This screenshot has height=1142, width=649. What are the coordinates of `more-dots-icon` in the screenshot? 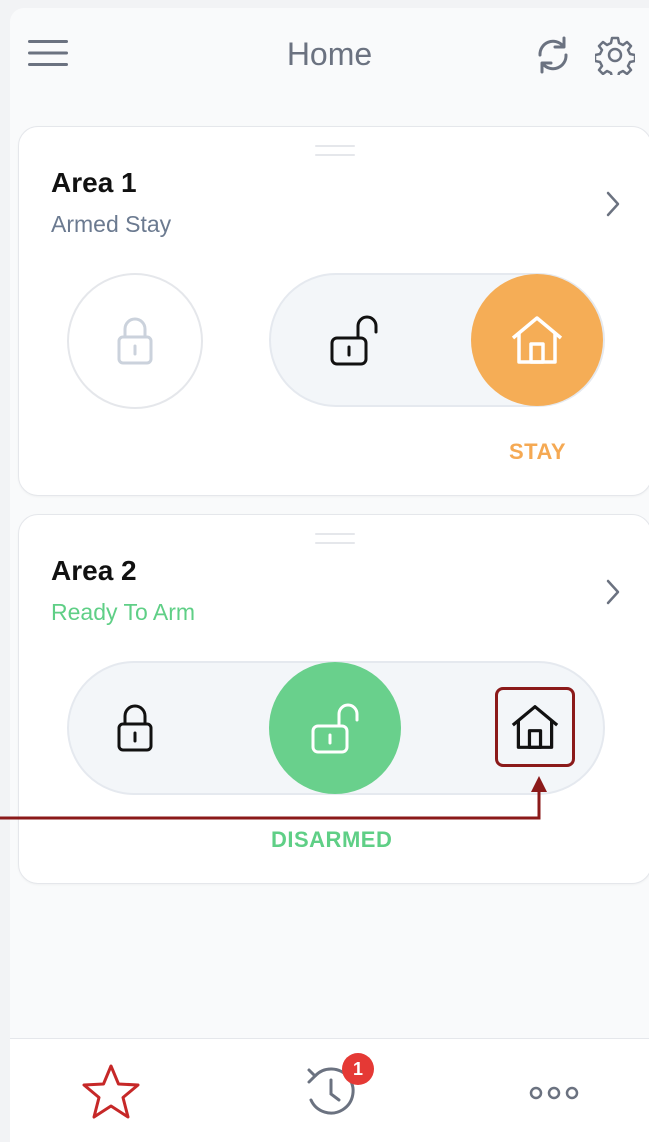 It's located at (554, 1093).